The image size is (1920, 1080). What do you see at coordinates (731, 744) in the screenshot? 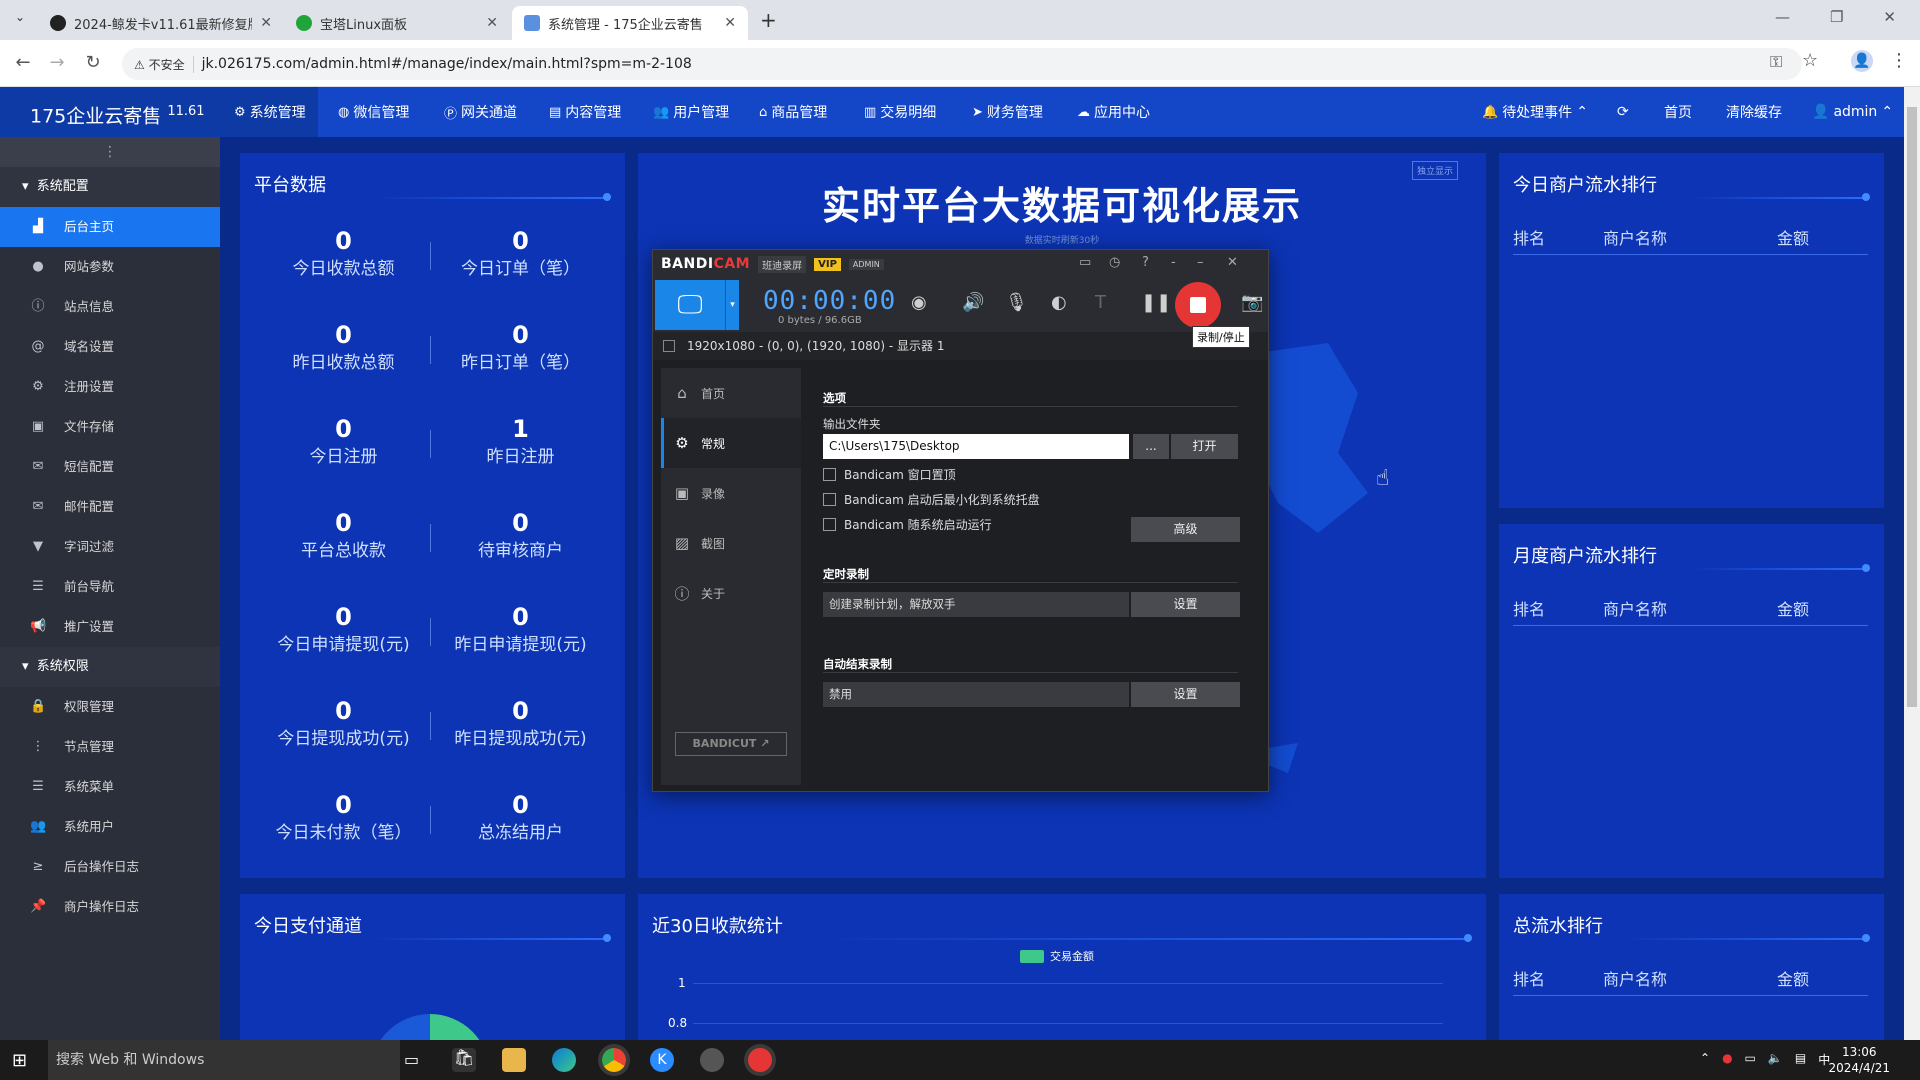
I see `bandicut-button: BANDICUT ↗` at bounding box center [731, 744].